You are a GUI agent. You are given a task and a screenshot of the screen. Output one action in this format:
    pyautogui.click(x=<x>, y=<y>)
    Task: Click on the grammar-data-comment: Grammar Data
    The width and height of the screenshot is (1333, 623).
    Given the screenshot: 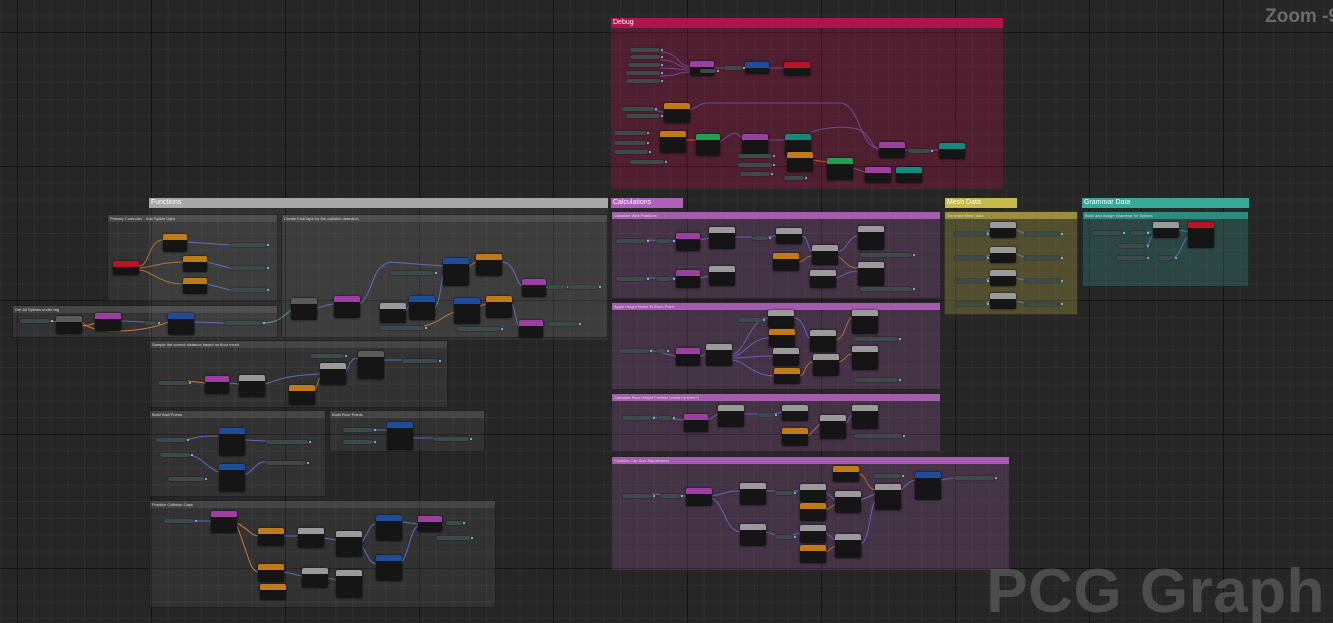 What is the action you would take?
    pyautogui.click(x=1165, y=204)
    